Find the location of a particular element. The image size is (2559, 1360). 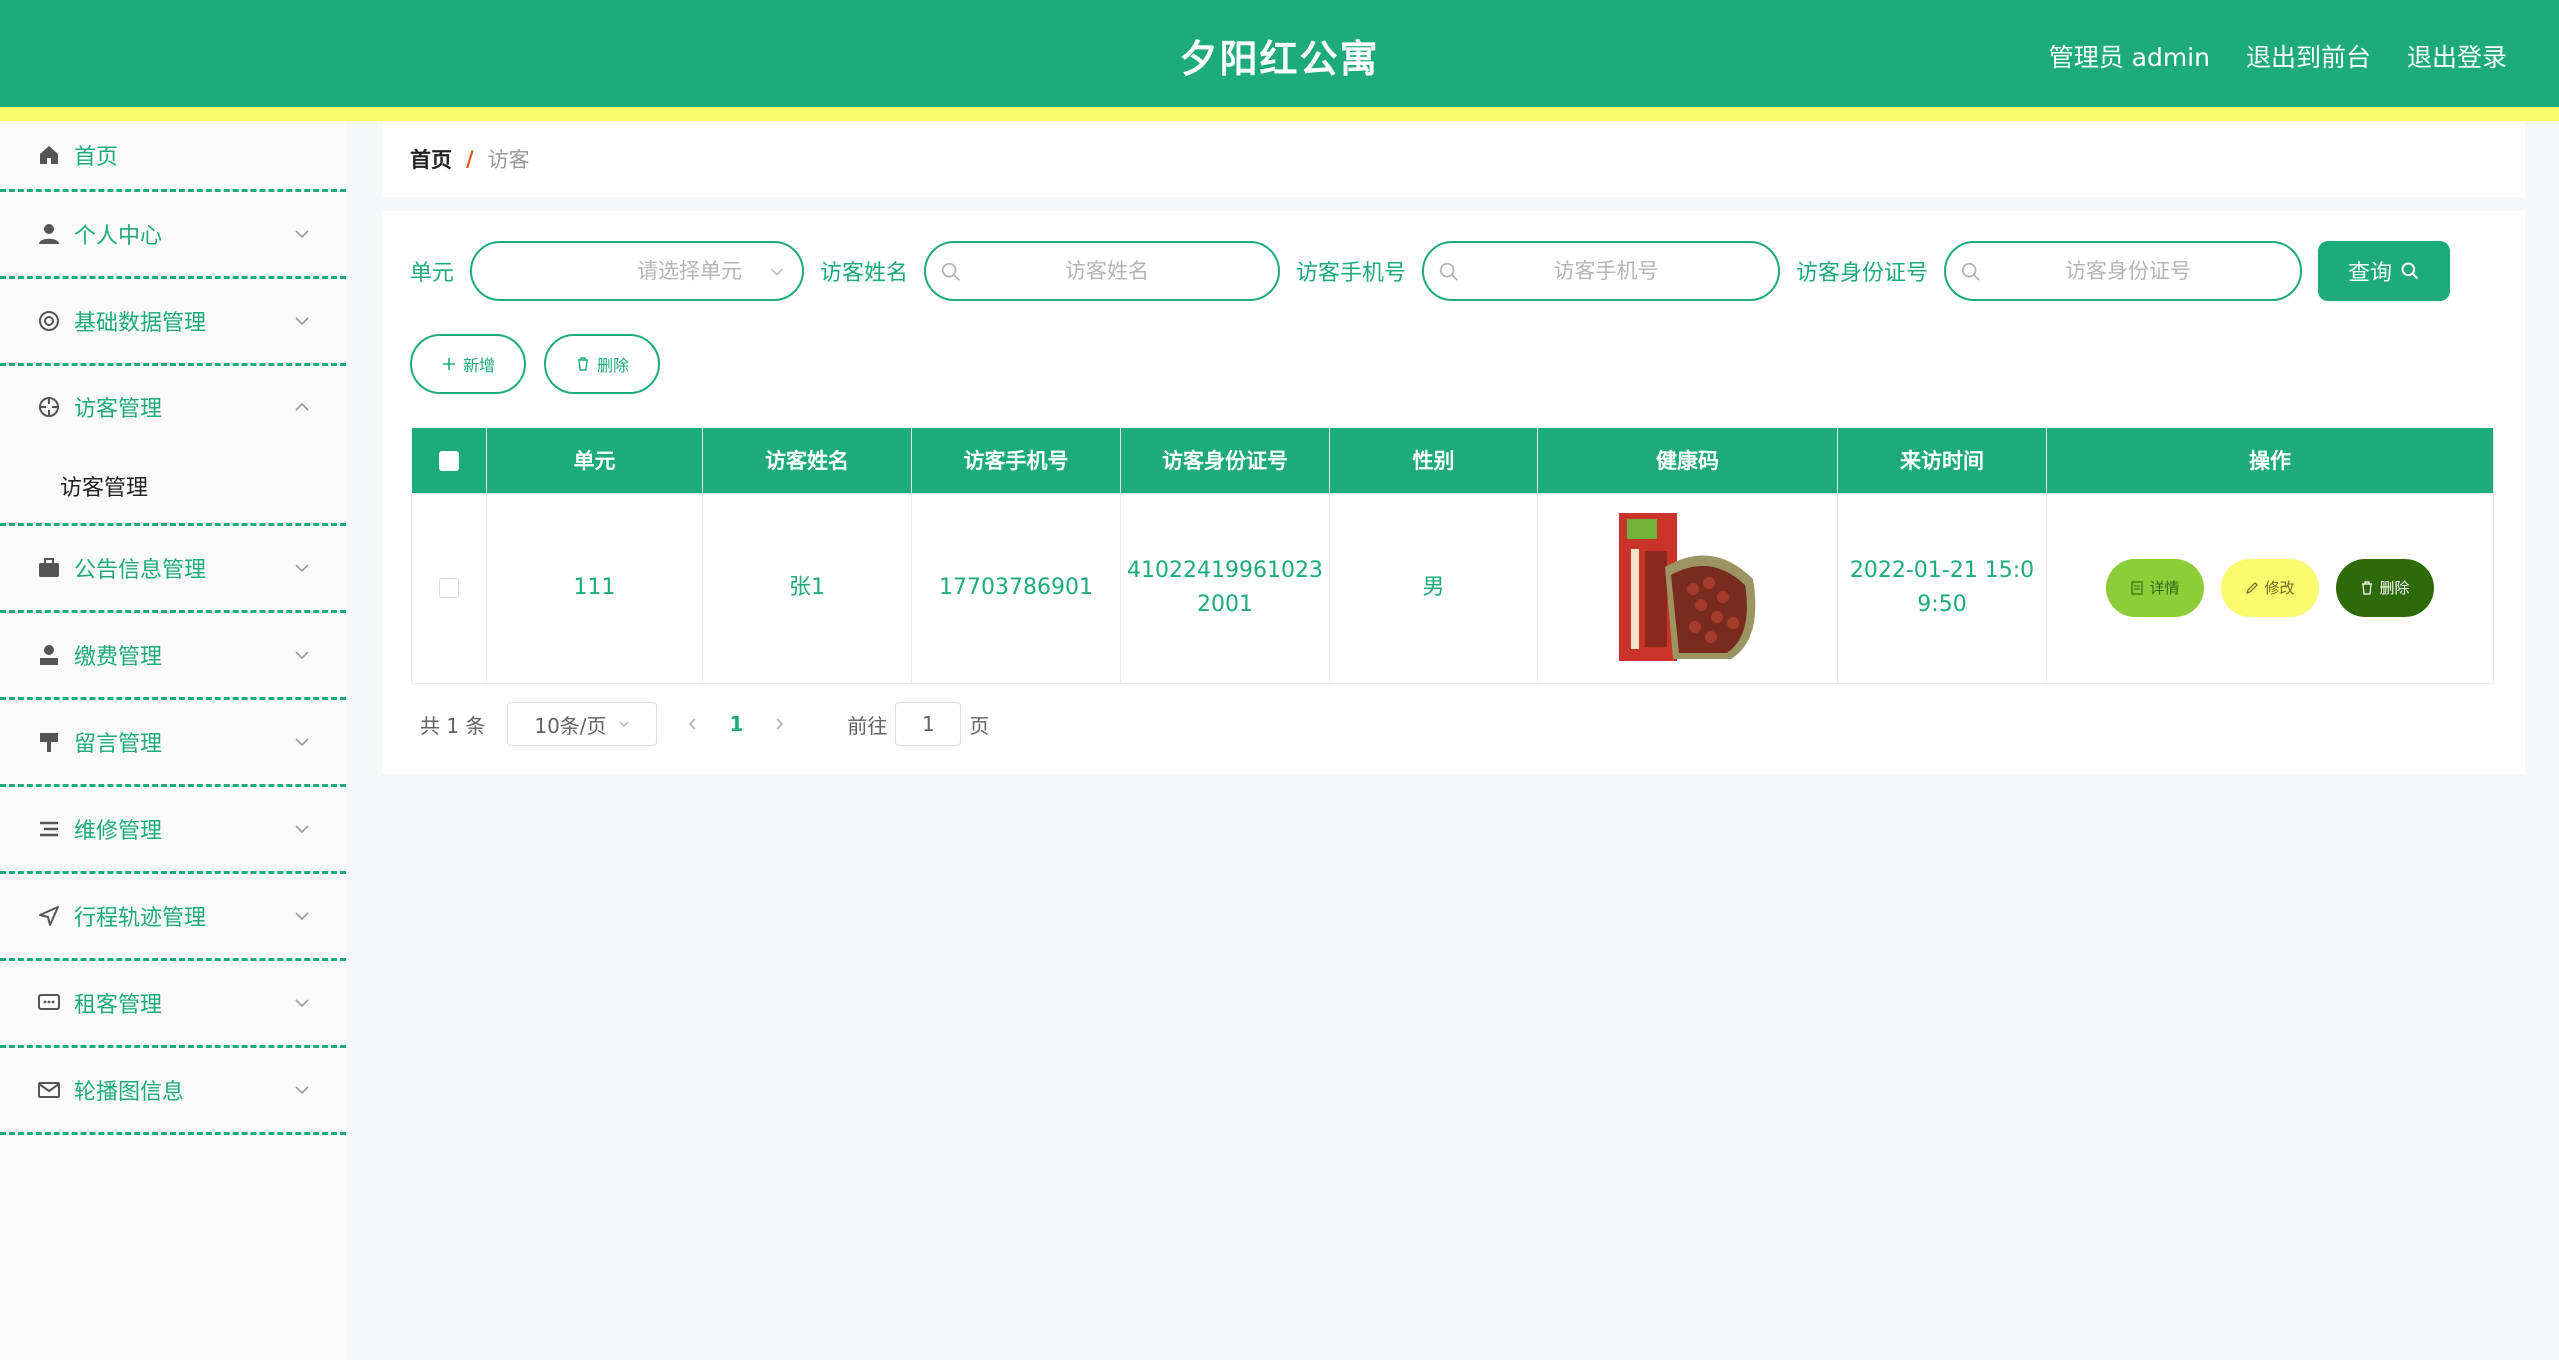

chevron-up-icon is located at coordinates (302, 406).